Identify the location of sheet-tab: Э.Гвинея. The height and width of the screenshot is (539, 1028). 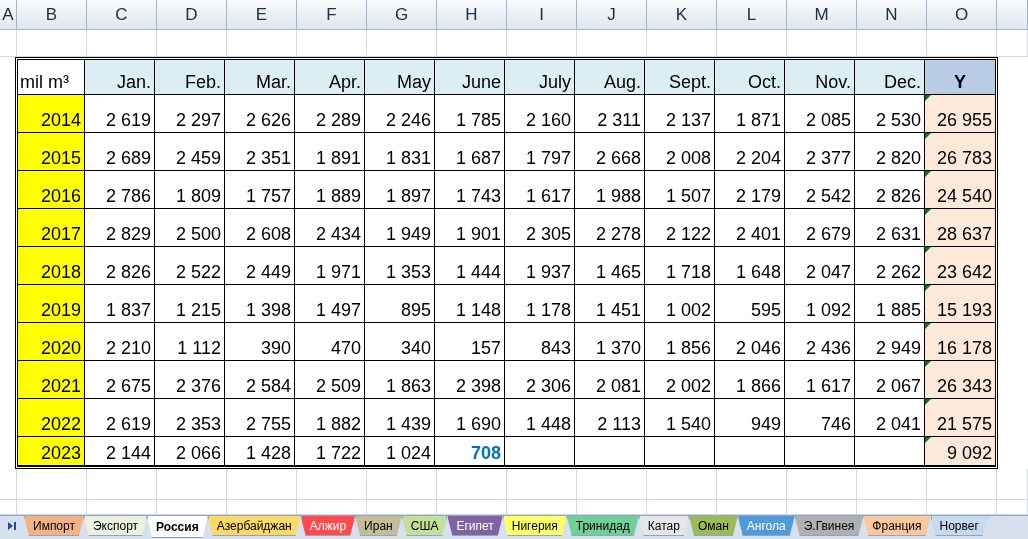
(829, 526).